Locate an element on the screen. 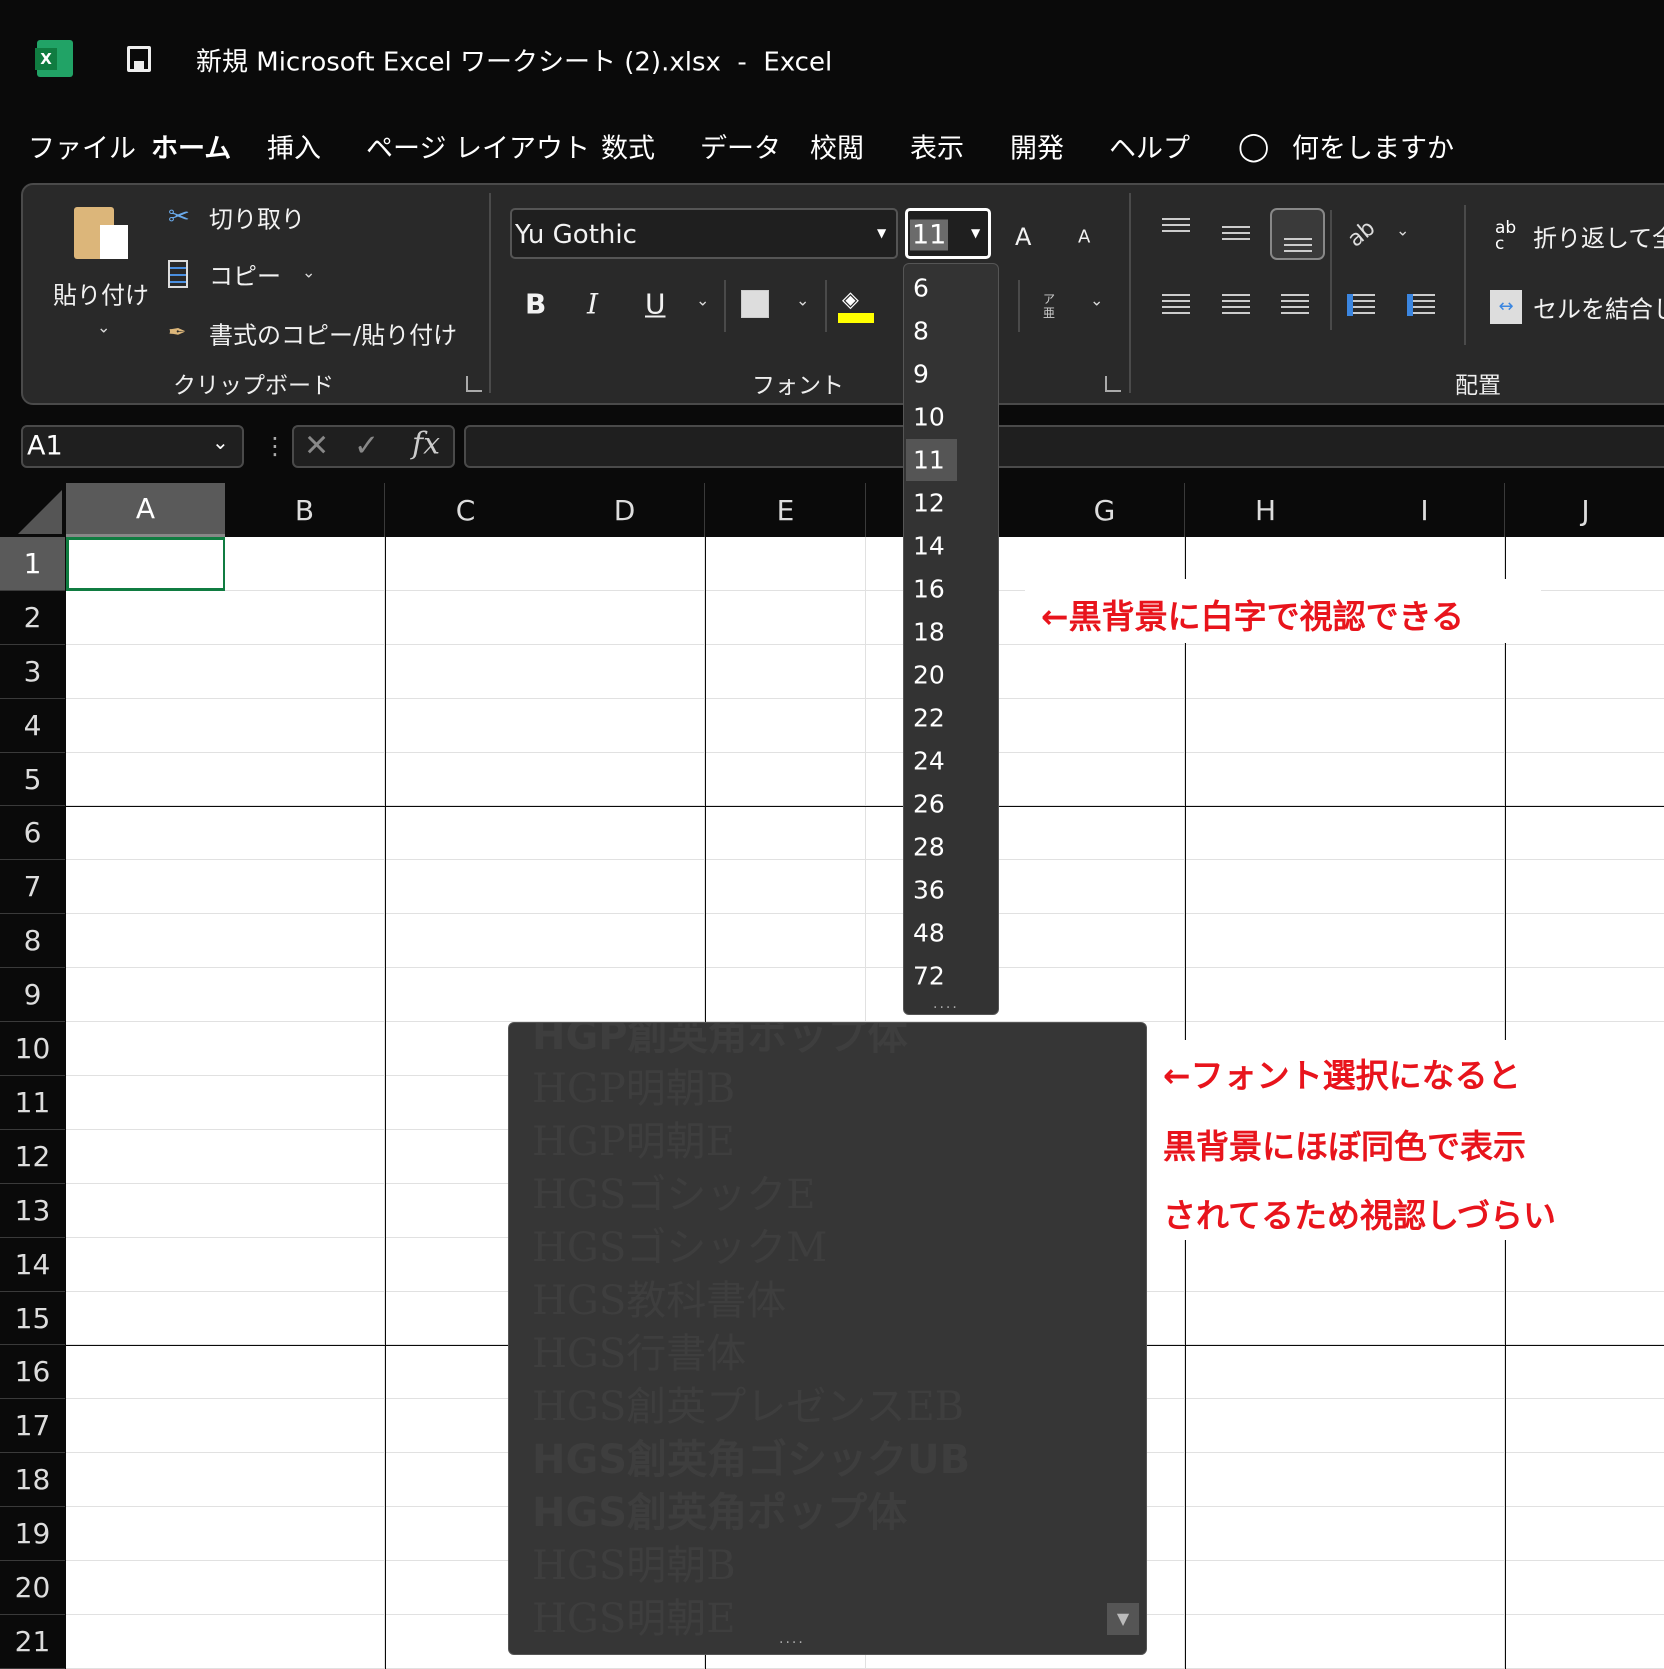 The width and height of the screenshot is (1664, 1669). font-option: HGS明朝E is located at coordinates (633, 1615).